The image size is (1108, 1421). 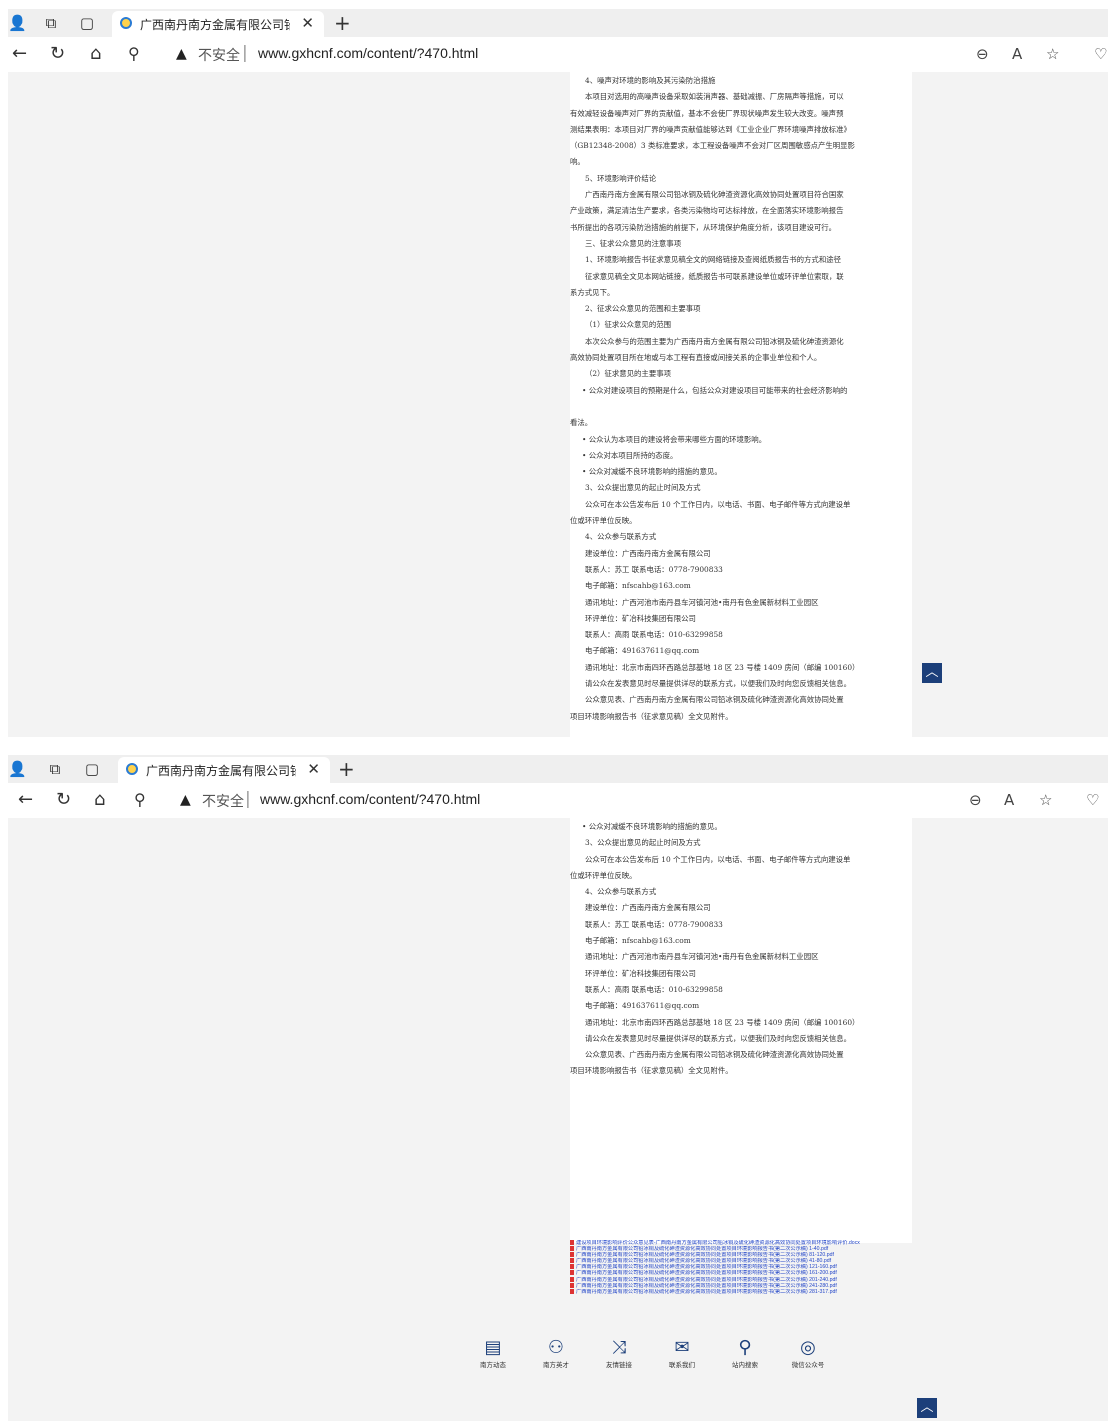 I want to click on wechat-icon: ◎, so click(x=808, y=1347).